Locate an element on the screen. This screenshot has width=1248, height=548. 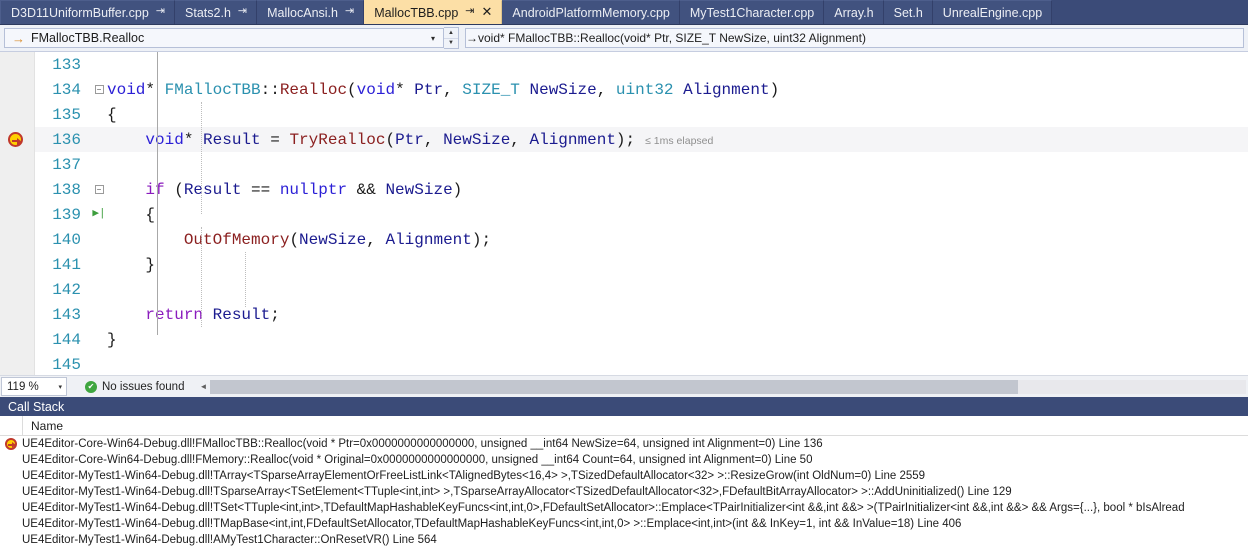
document-tab-mallocansi-h: MallocAnsi.h ⇥ is located at coordinates (311, 12).